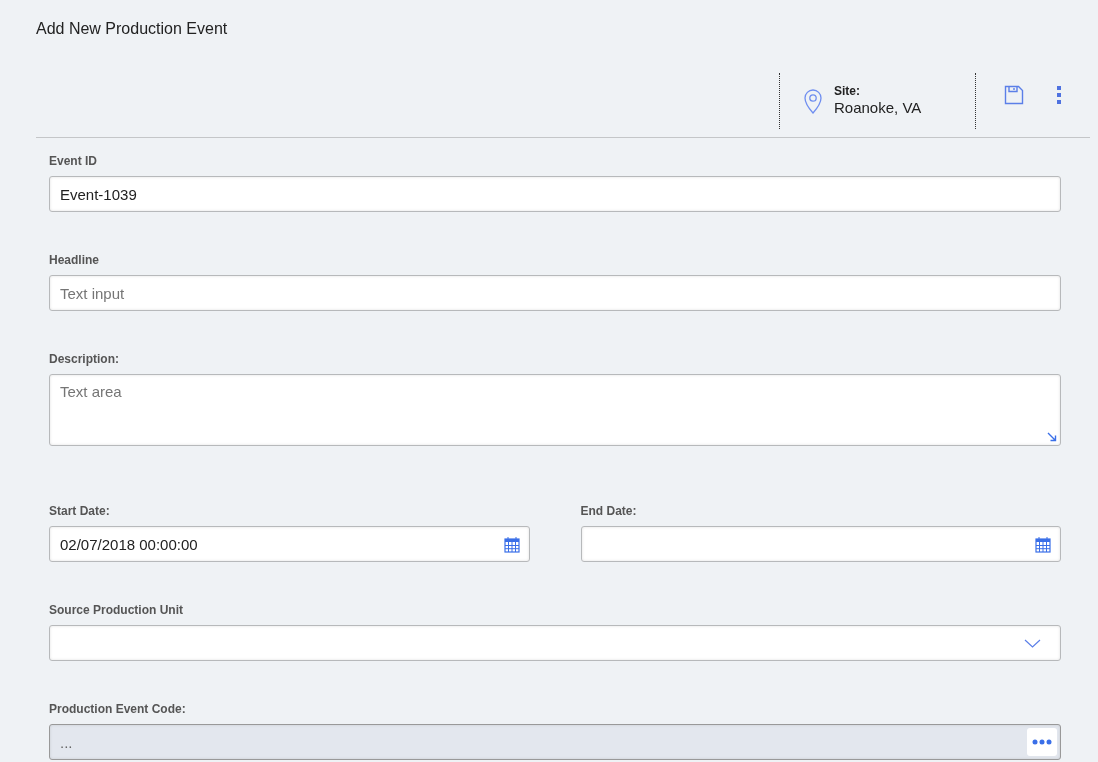 This screenshot has width=1098, height=762. Describe the element at coordinates (609, 510) in the screenshot. I see `field-label: End Date:` at that location.